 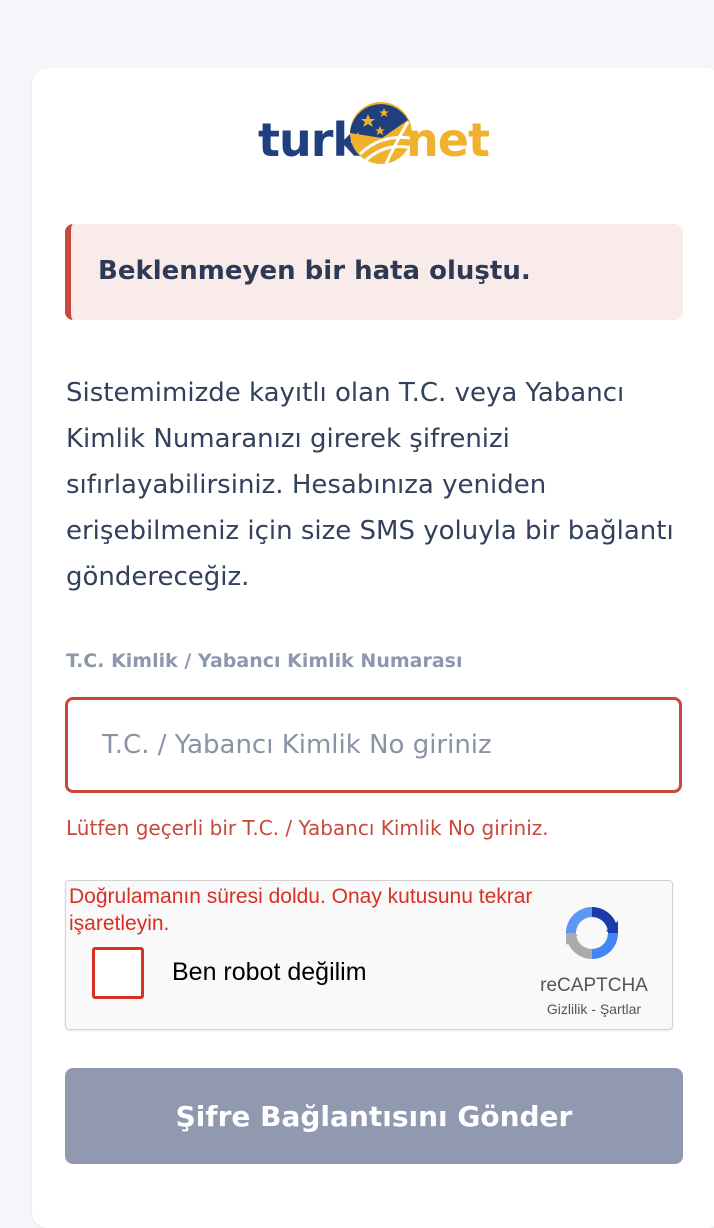 I want to click on recaptcha-terms-link: Şartlar, so click(x=620, y=1009).